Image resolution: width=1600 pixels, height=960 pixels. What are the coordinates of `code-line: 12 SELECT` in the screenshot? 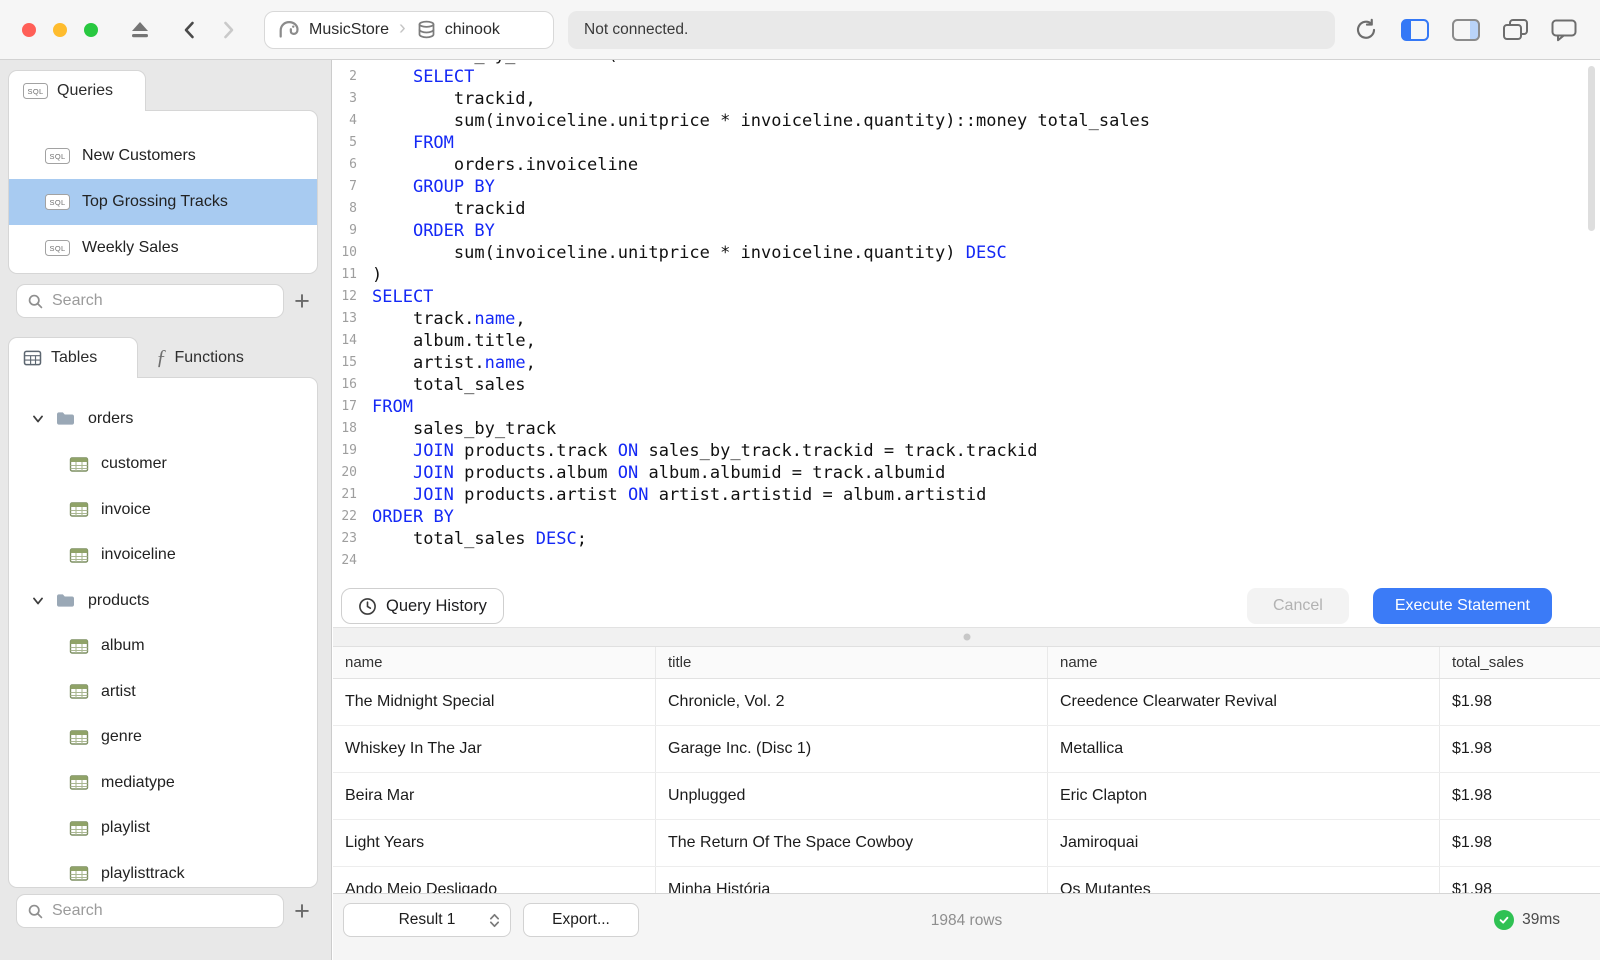 It's located at (966, 297).